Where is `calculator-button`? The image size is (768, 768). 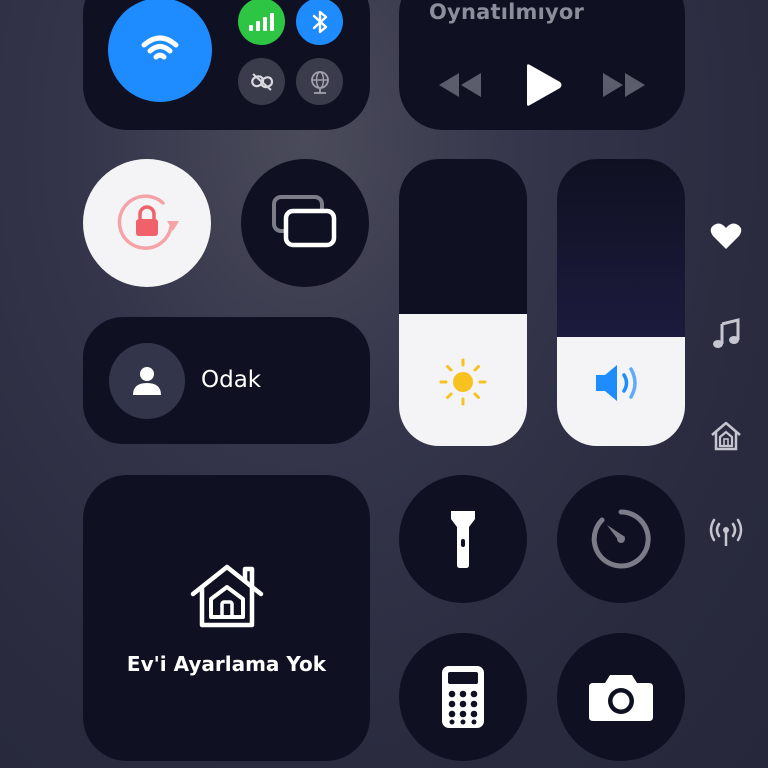 calculator-button is located at coordinates (463, 697).